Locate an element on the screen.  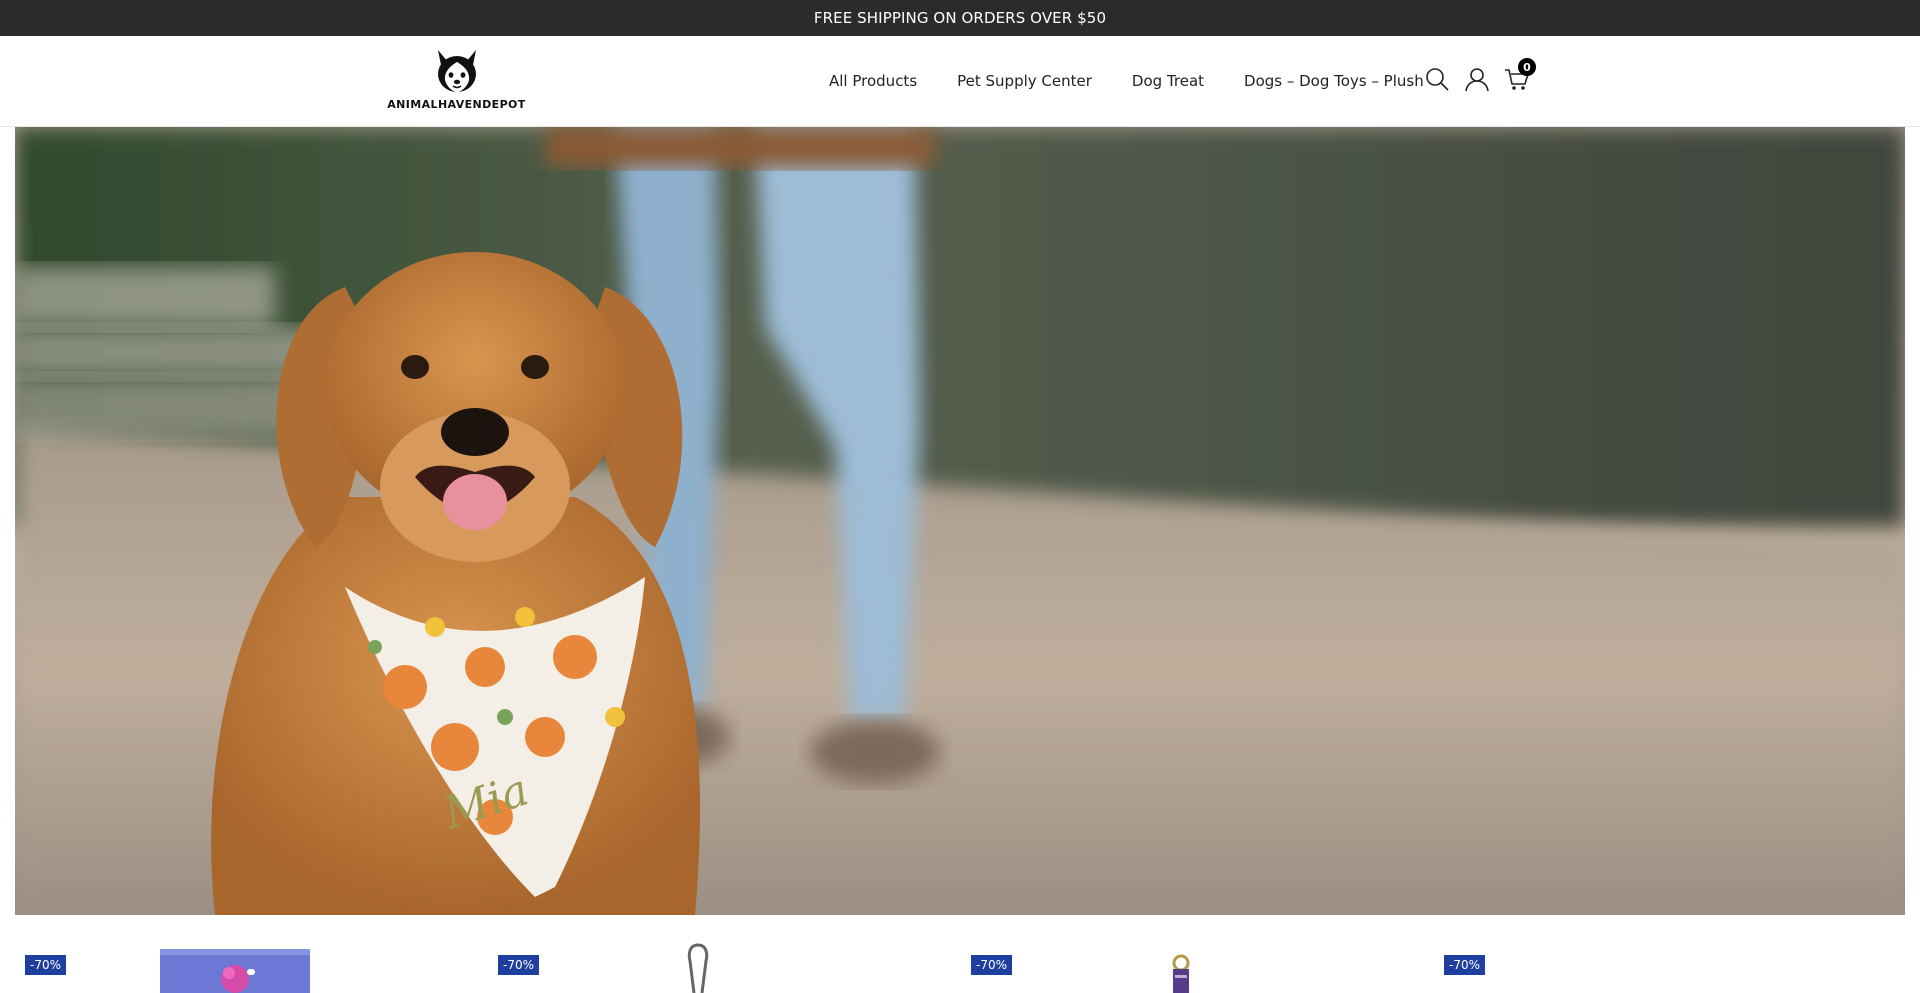
product-grid: -70% -70% -70% -70% is located at coordinates (960, 954).